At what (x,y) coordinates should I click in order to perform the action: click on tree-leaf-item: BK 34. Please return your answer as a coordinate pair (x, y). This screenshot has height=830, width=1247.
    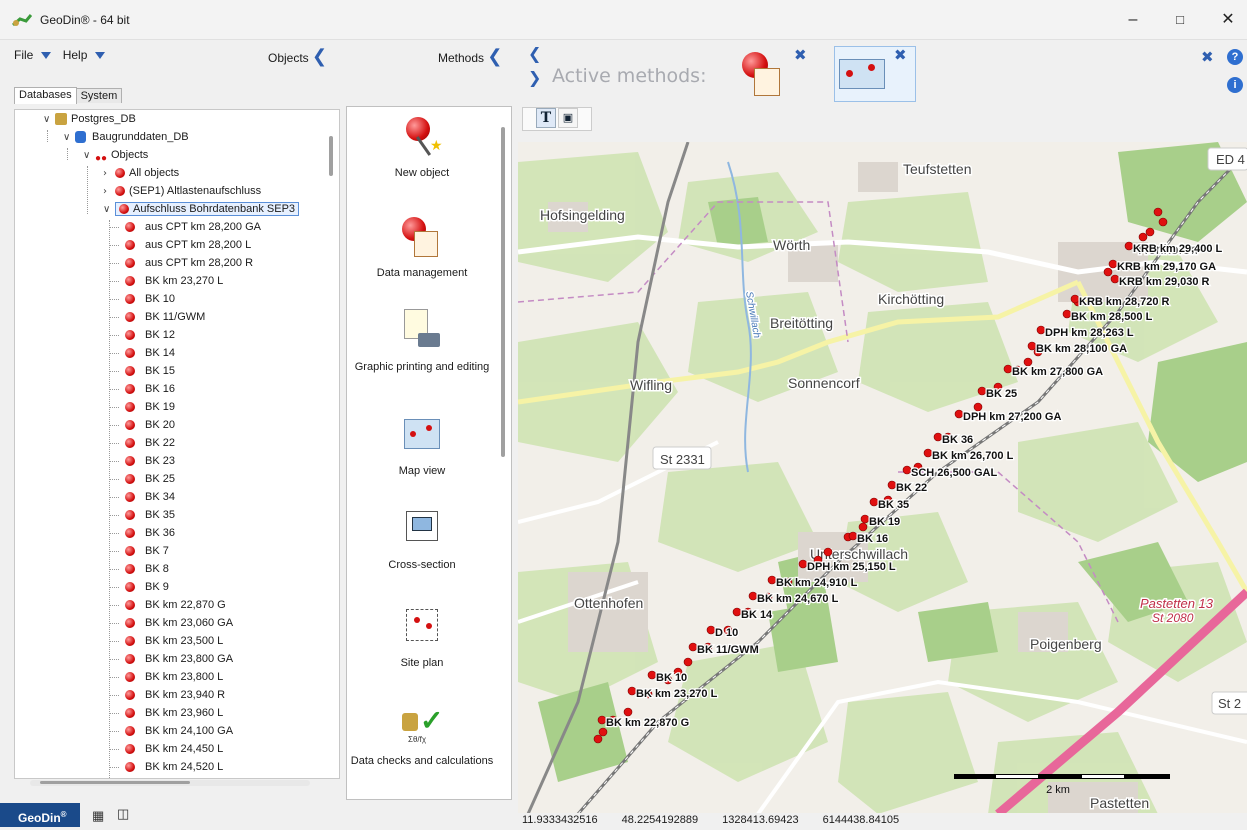
    Looking at the image, I should click on (142, 497).